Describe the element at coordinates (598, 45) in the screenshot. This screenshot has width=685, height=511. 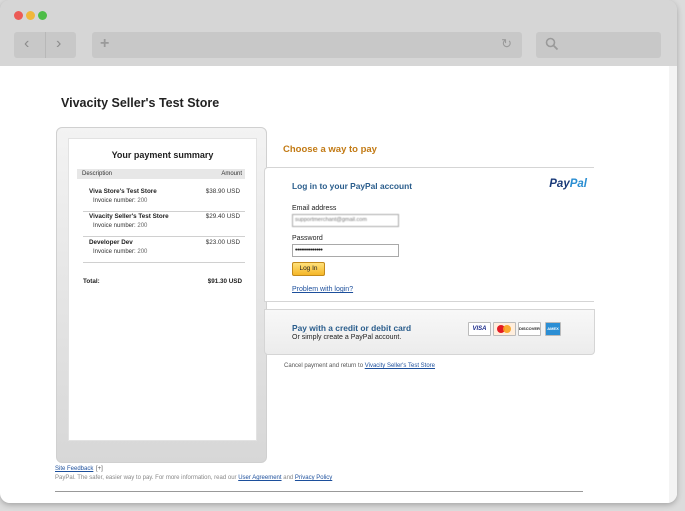
I see `search-bar` at that location.